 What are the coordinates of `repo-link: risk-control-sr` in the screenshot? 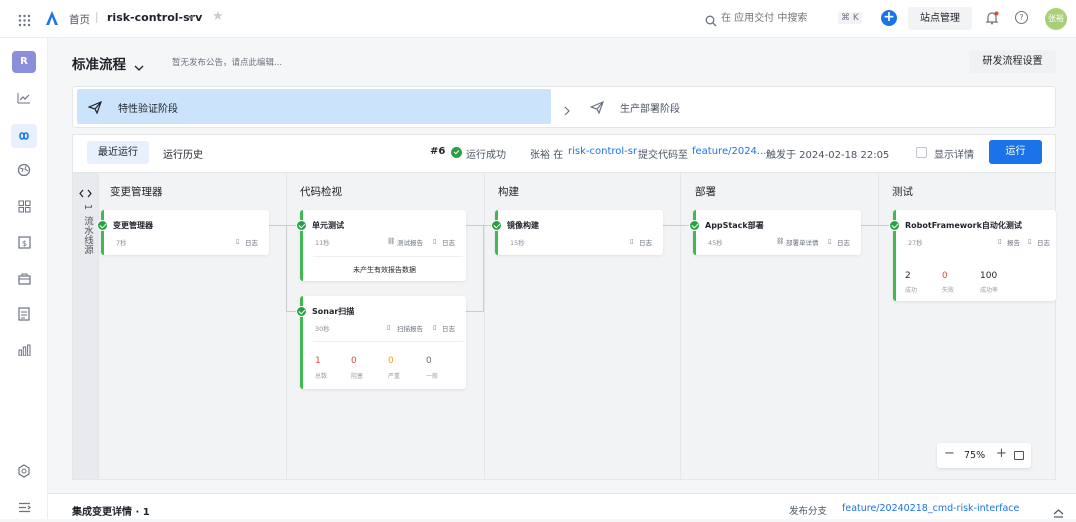 It's located at (602, 151).